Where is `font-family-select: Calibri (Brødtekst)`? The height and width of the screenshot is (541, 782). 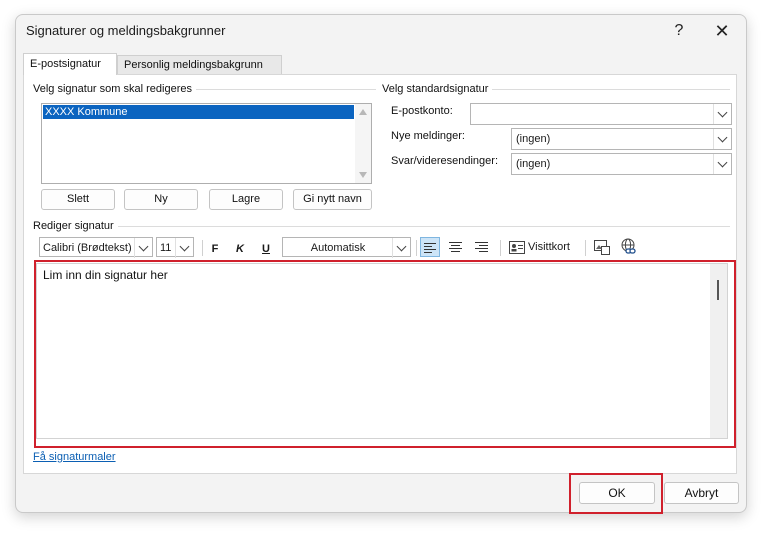 font-family-select: Calibri (Brødtekst) is located at coordinates (96, 247).